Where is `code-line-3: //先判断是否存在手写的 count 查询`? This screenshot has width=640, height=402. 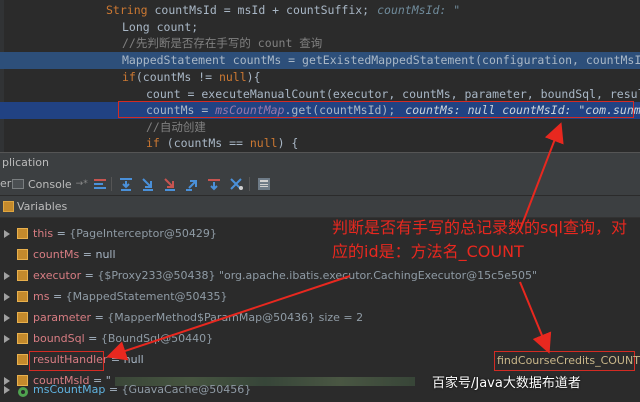 code-line-3: //先判断是否存在手写的 count 查询 is located at coordinates (320, 43).